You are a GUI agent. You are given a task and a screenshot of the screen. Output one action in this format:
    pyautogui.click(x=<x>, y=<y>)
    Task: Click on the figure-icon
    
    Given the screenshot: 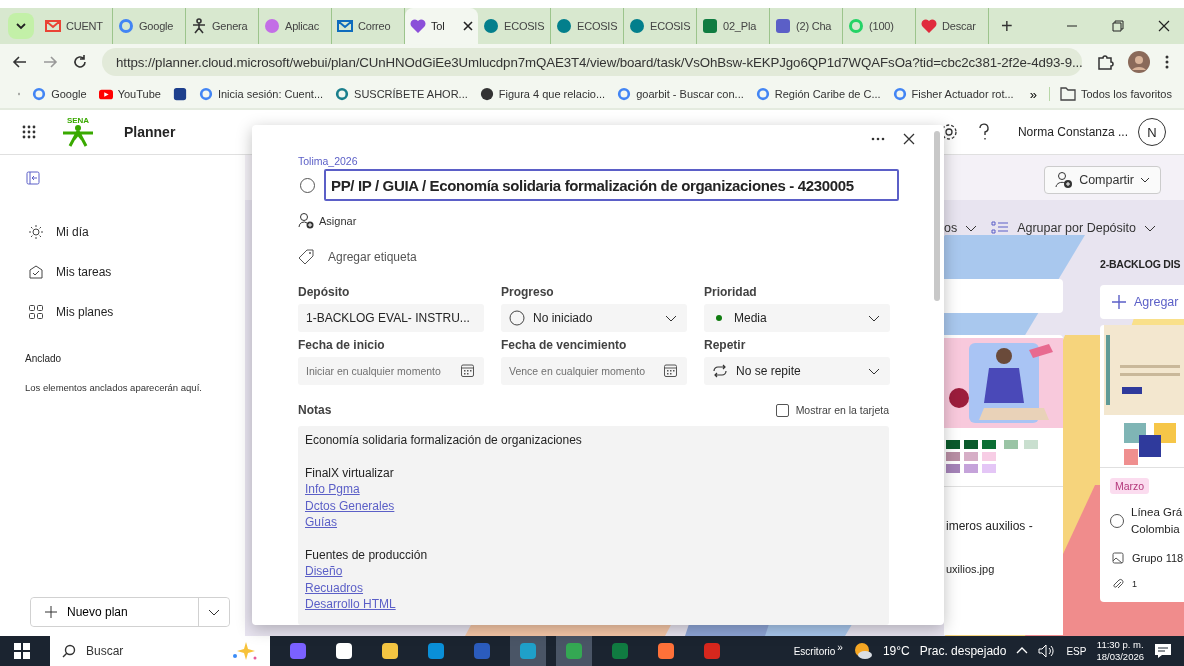 What is the action you would take?
    pyautogui.click(x=199, y=26)
    